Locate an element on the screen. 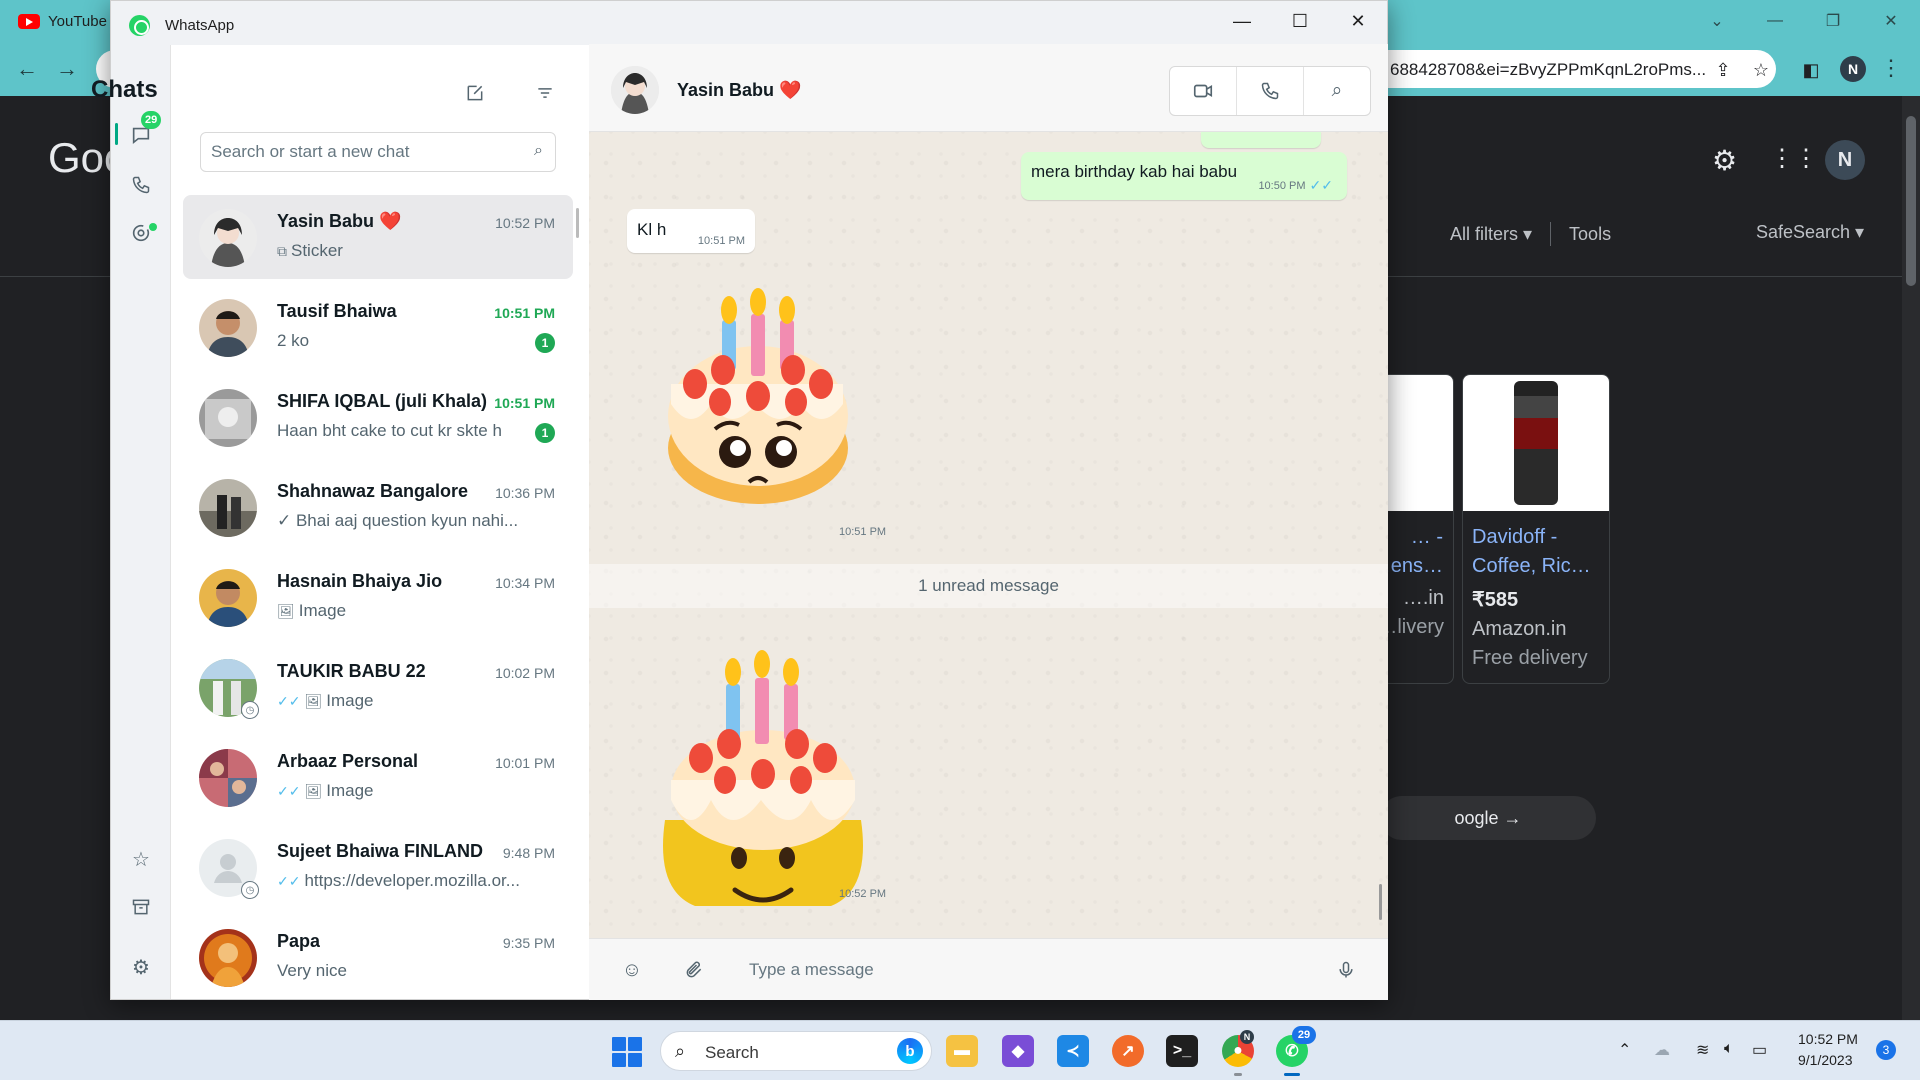 Image resolution: width=1920 pixels, height=1080 pixels. calls-icon is located at coordinates (141, 185).